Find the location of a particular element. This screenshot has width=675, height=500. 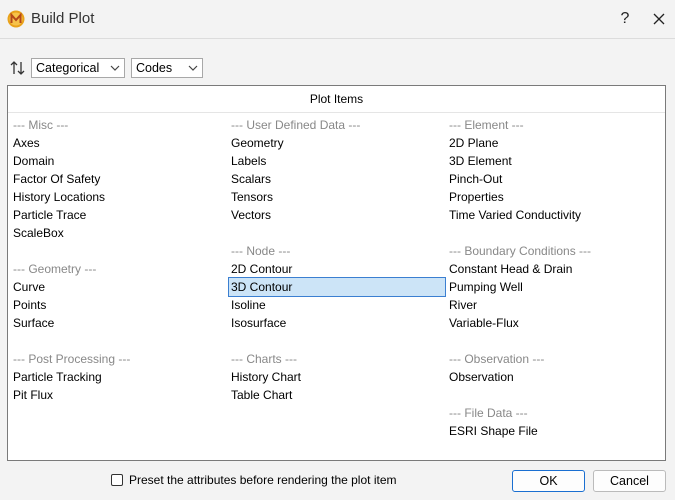

plot-item: 2D Plane is located at coordinates (473, 143).